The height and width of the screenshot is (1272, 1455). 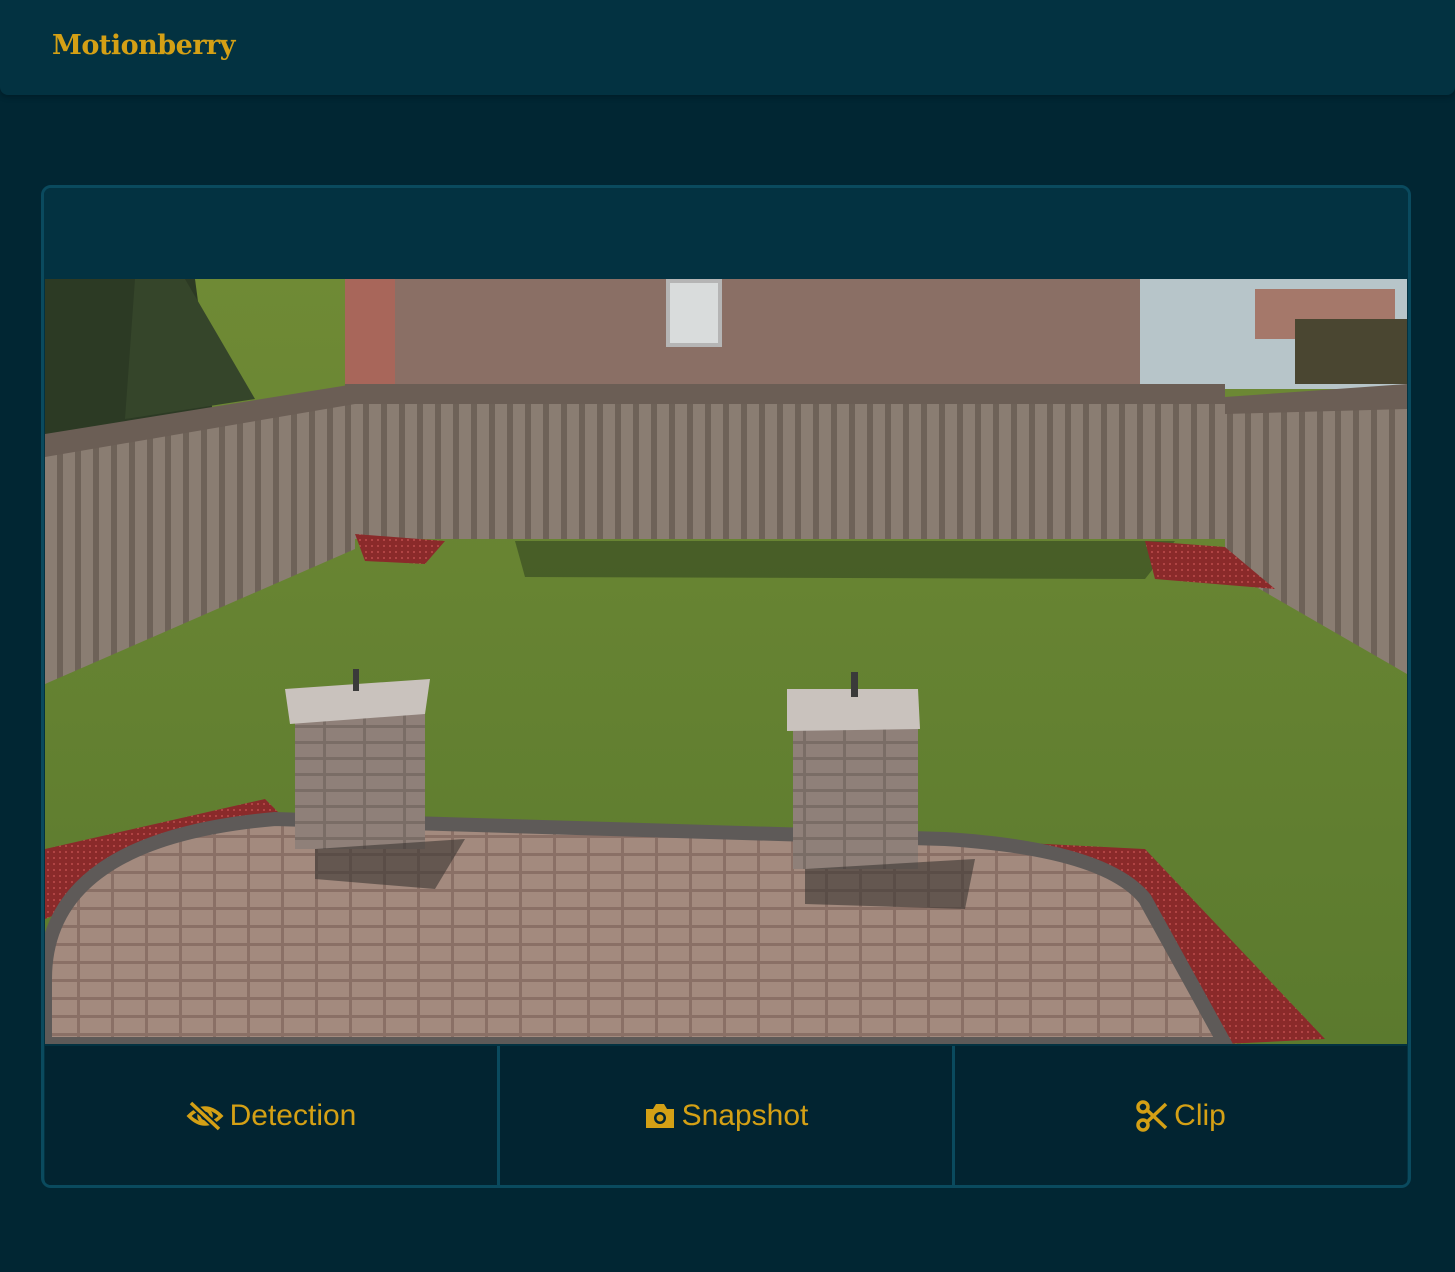 I want to click on clip-button: Clip, so click(x=1181, y=1115).